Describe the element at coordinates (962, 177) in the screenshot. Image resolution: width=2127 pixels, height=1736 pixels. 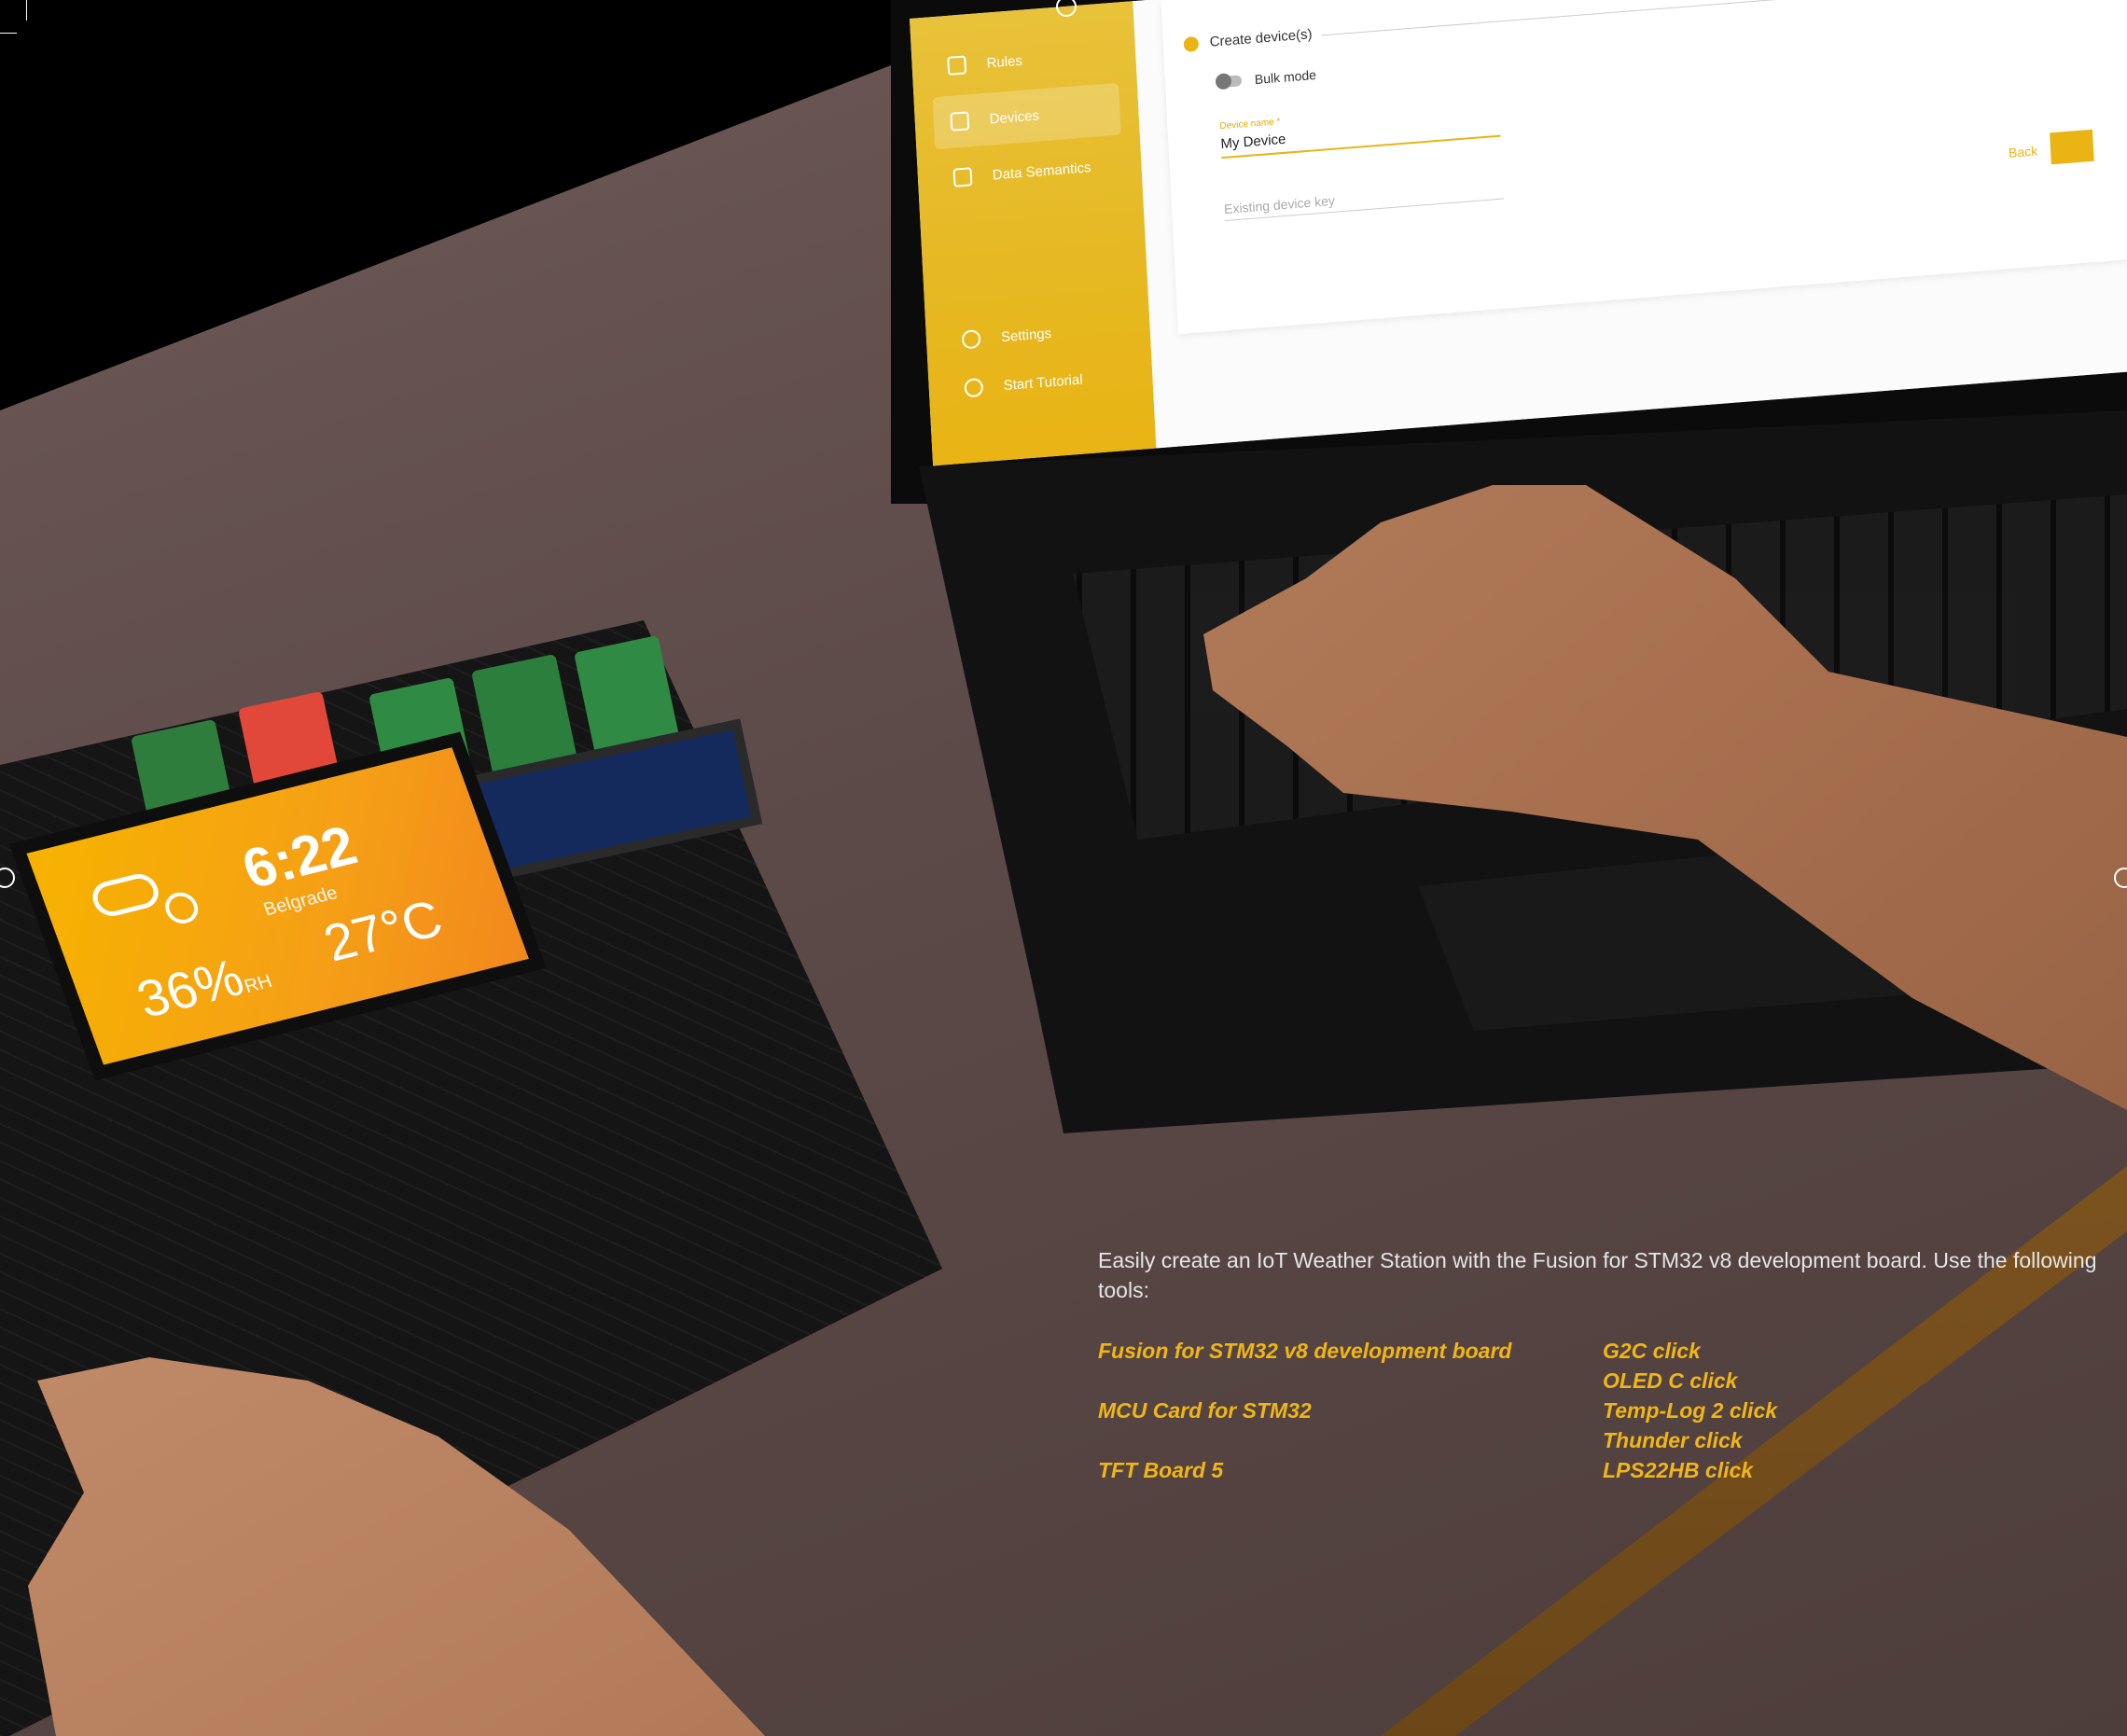
I see `data-semantics-icon` at that location.